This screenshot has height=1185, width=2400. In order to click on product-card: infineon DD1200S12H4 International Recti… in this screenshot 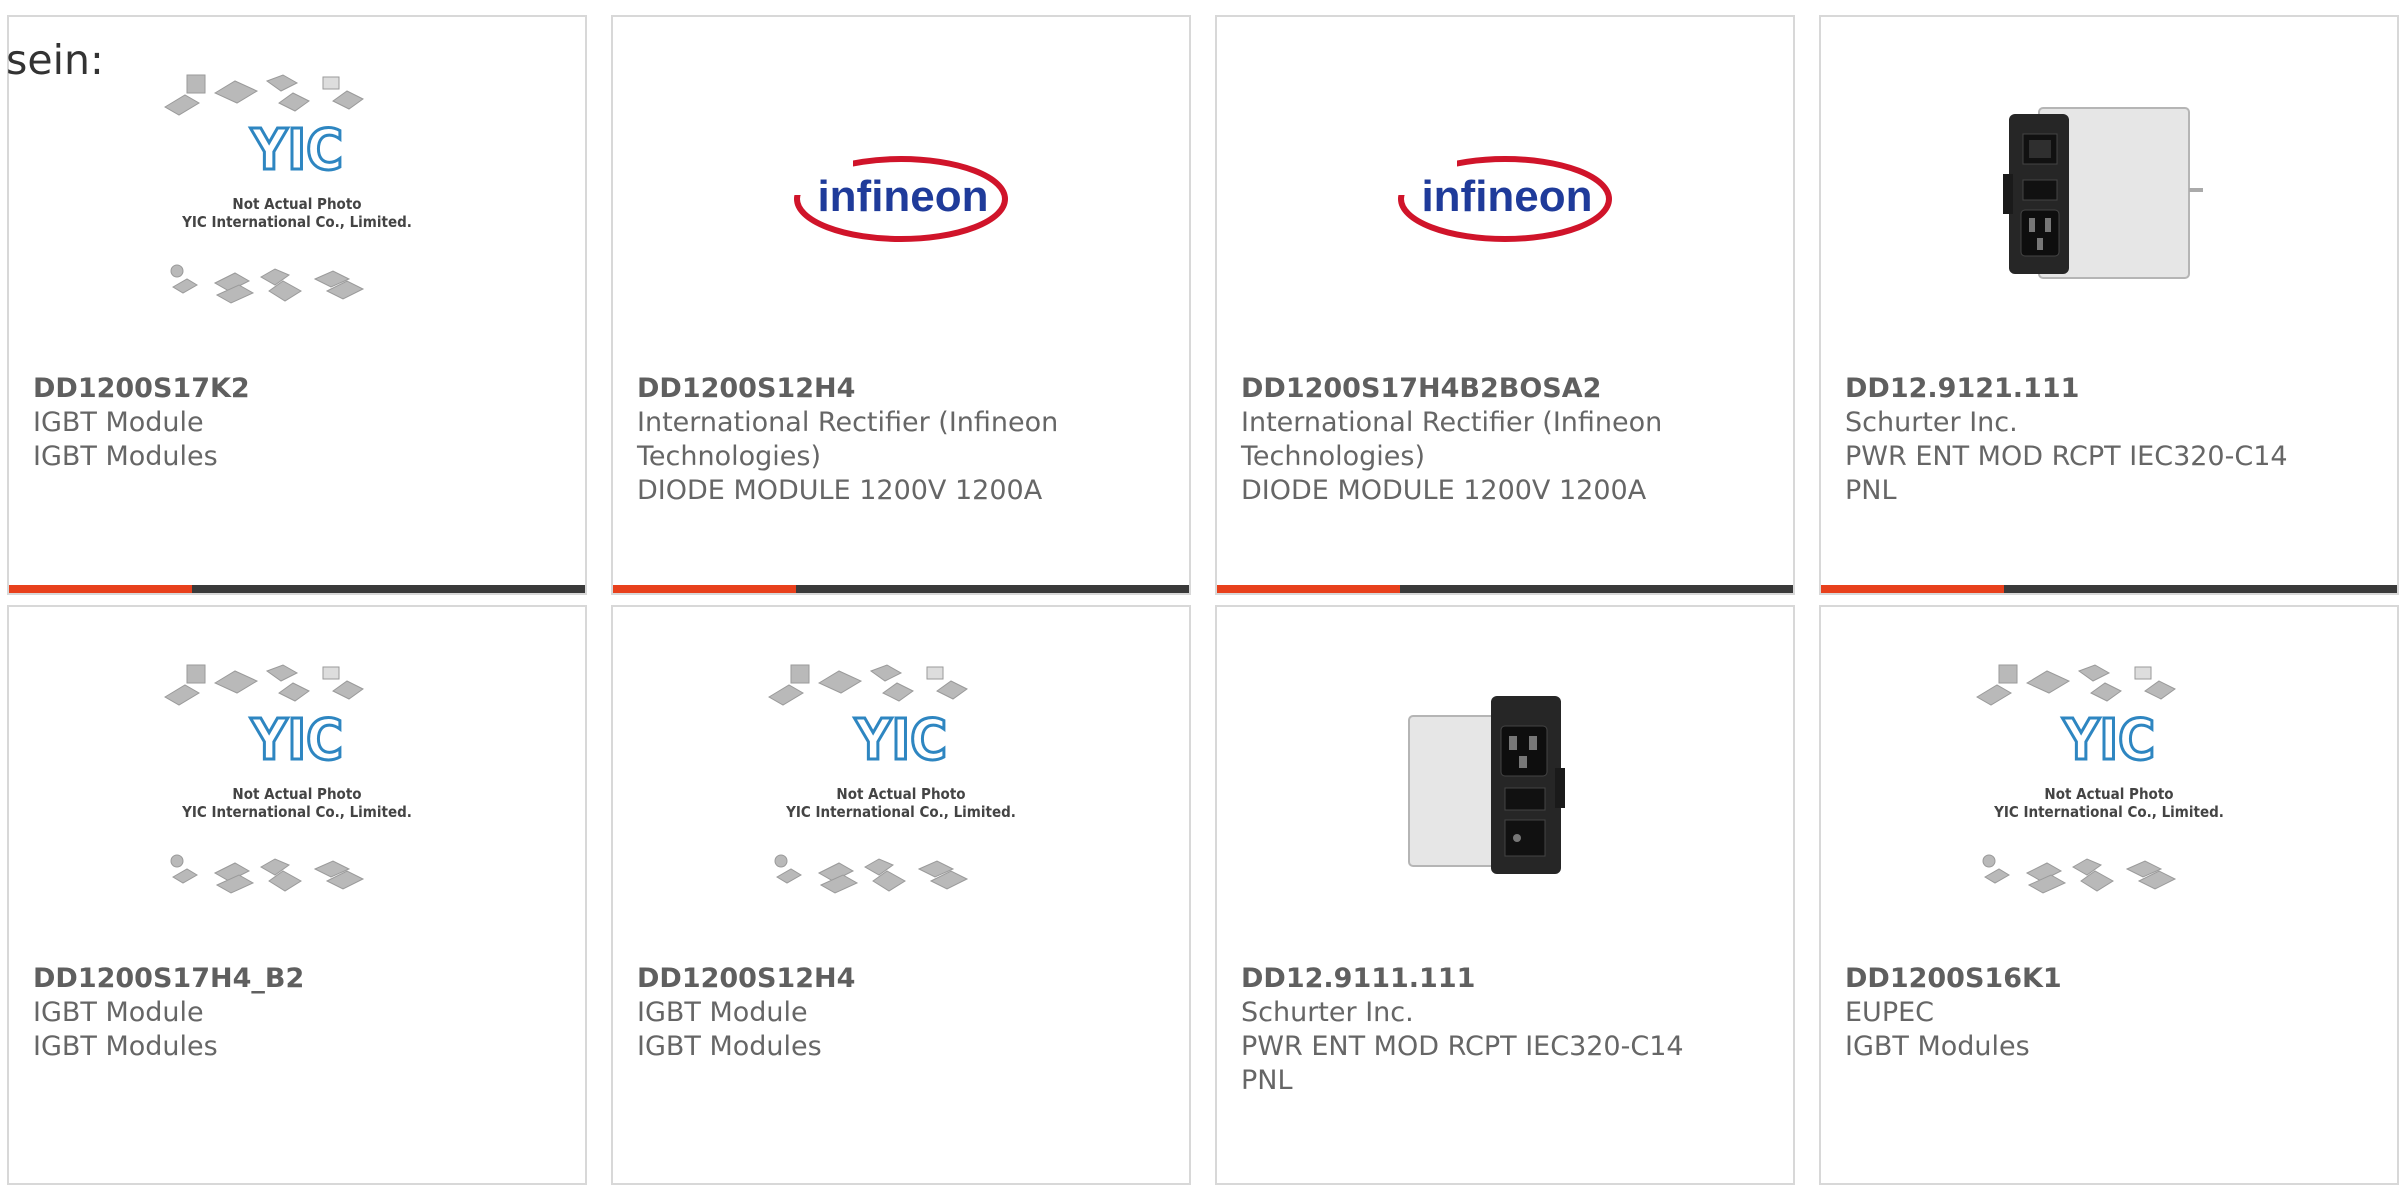, I will do `click(901, 305)`.